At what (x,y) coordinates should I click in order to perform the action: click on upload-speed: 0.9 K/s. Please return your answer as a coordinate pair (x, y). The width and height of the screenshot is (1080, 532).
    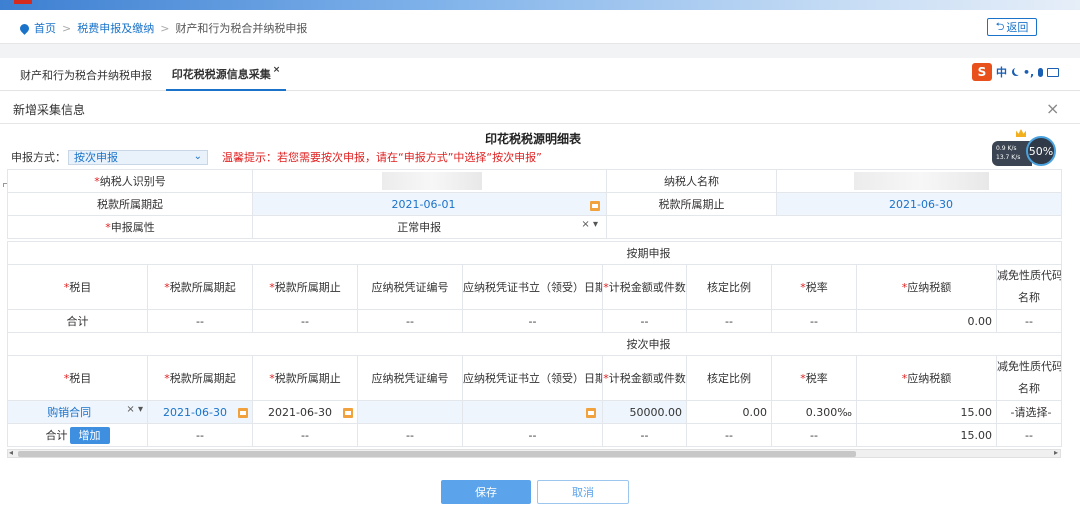
    Looking at the image, I should click on (1006, 148).